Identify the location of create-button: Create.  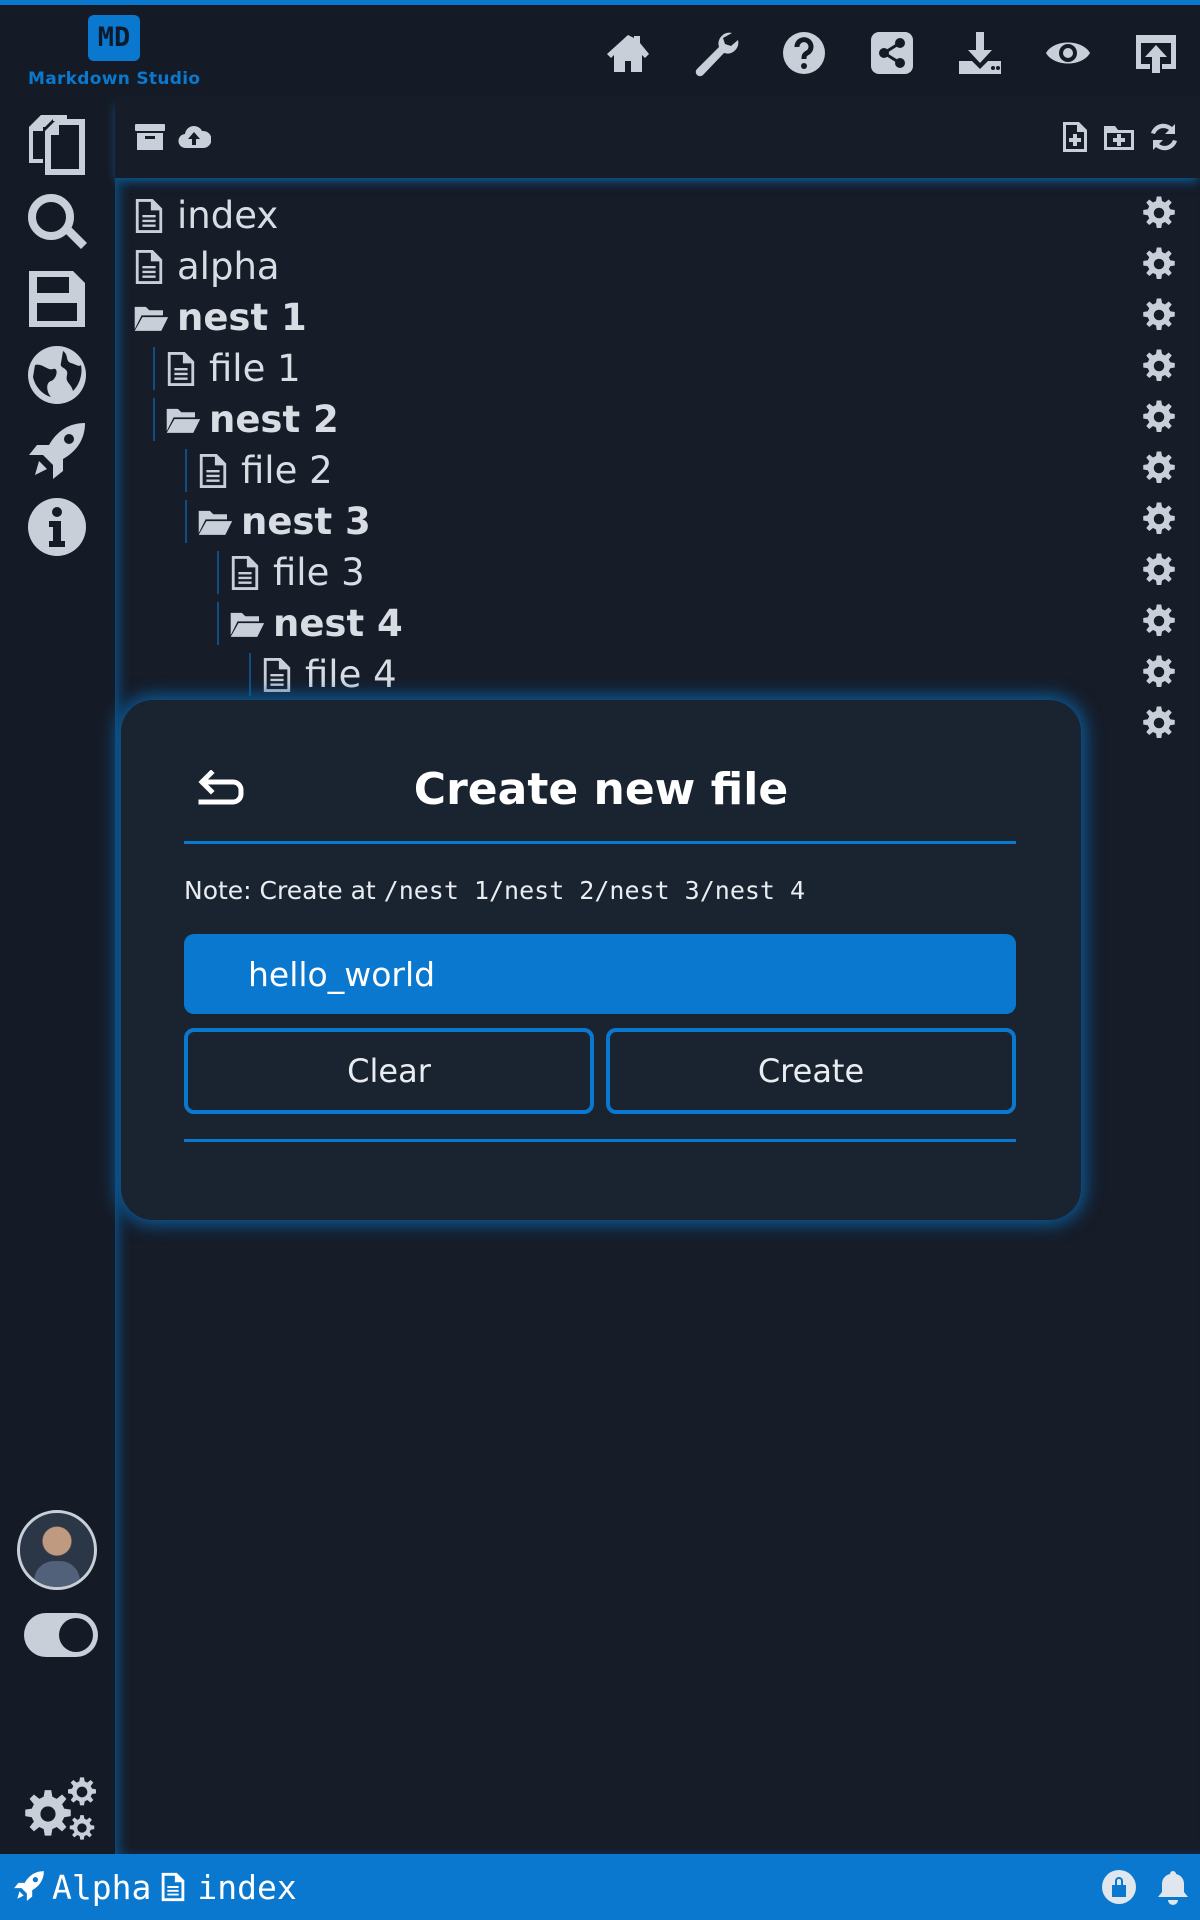
(811, 1071).